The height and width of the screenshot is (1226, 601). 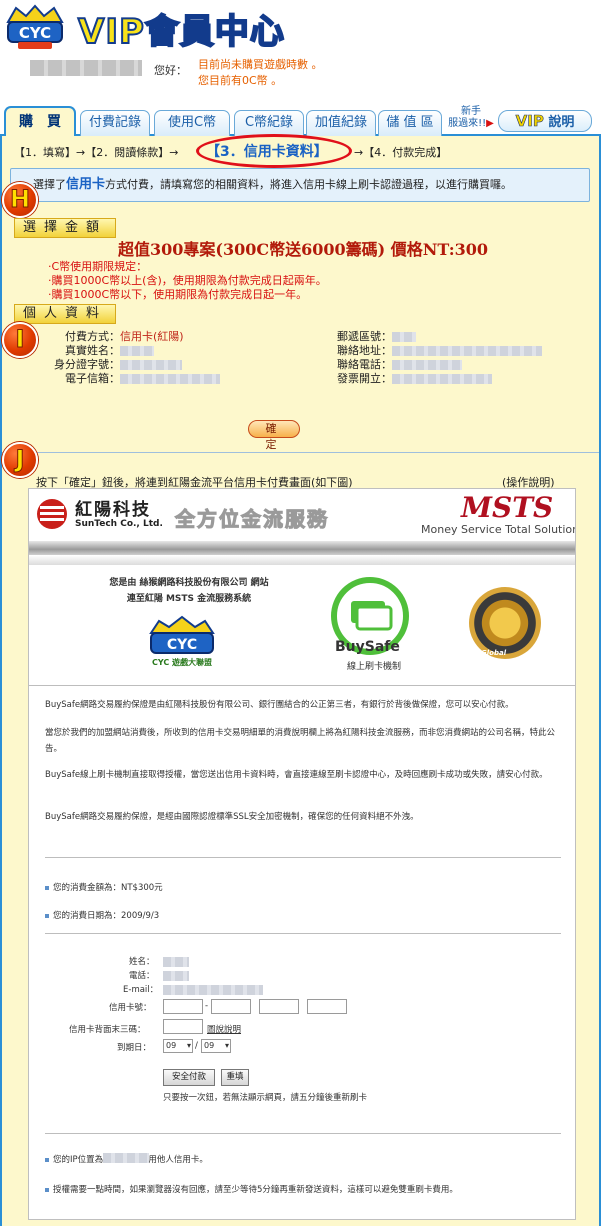 What do you see at coordinates (300, 452) in the screenshot?
I see `section-divider` at bounding box center [300, 452].